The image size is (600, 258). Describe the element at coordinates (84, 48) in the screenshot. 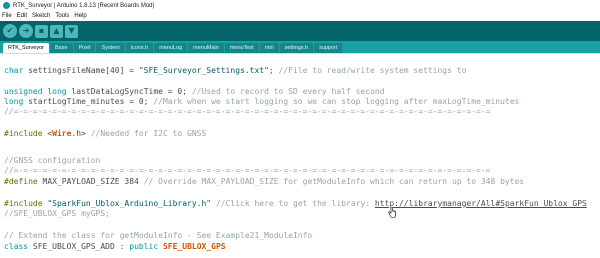

I see `tab-pixel: Pixel` at that location.